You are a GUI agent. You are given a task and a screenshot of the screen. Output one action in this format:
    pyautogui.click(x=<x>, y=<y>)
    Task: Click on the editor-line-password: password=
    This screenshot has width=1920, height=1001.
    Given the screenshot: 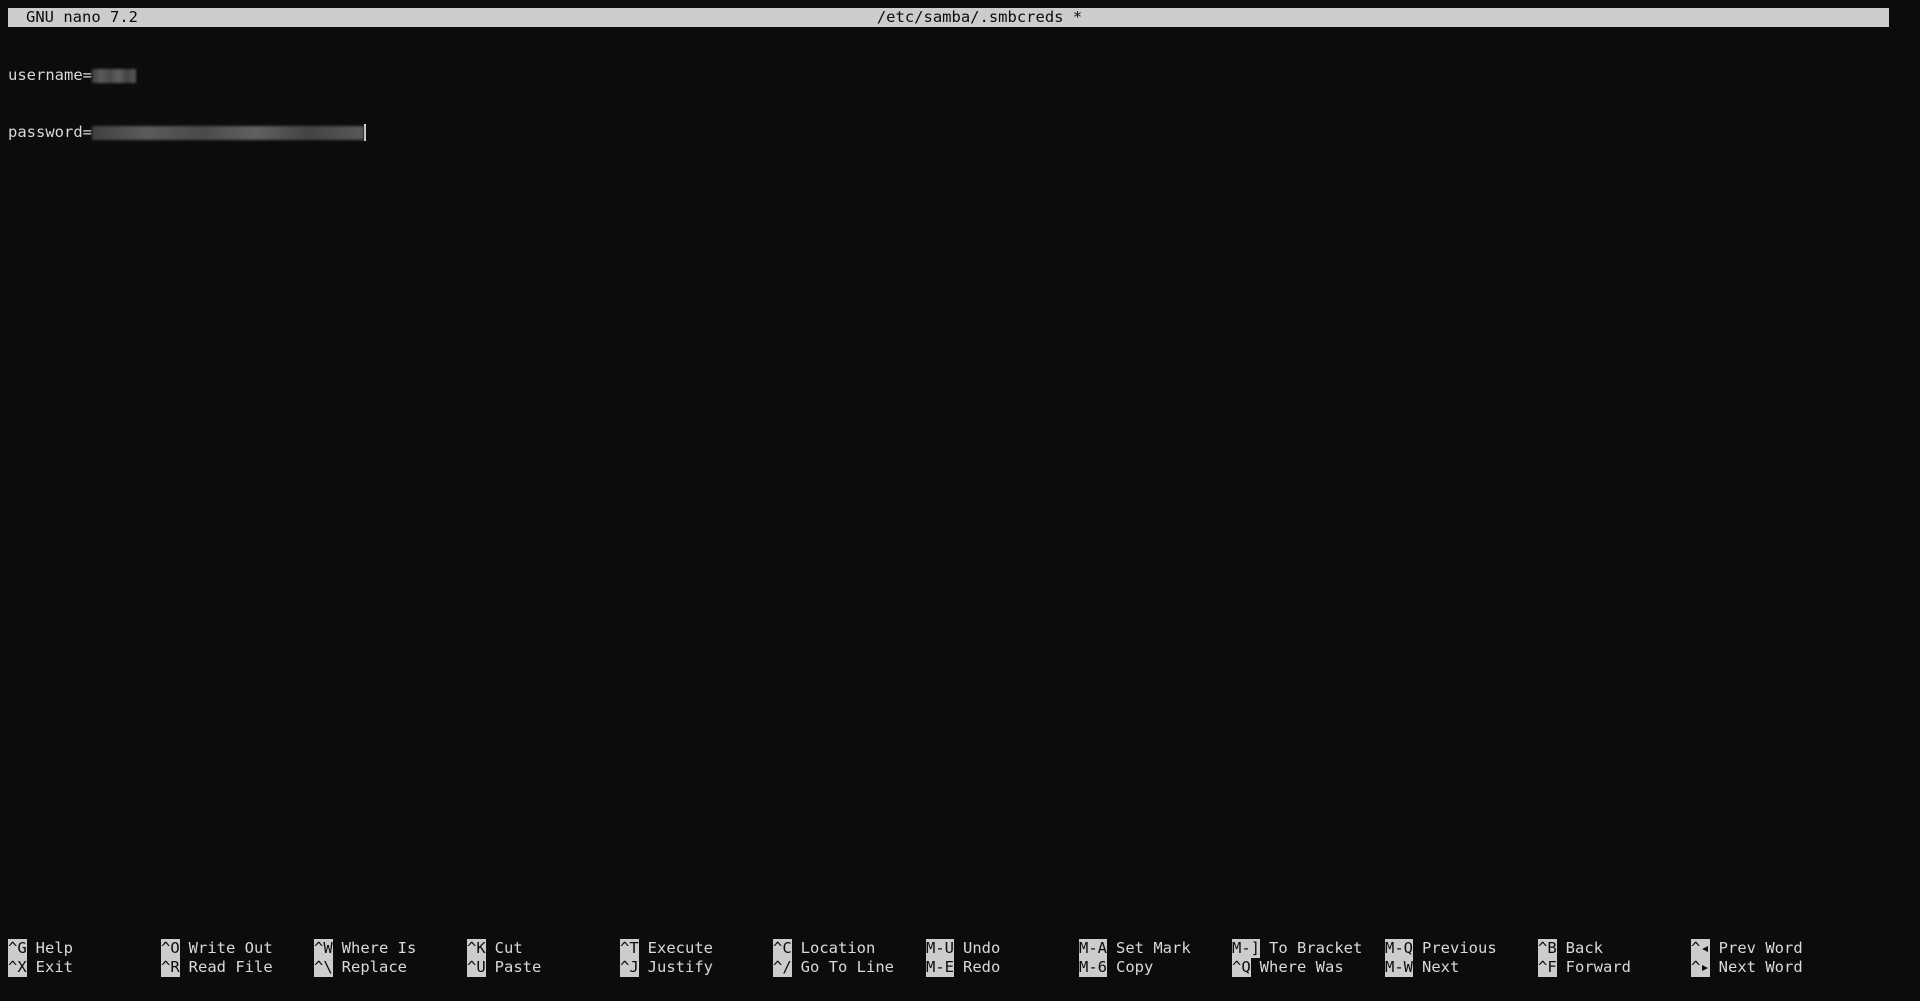 What is the action you would take?
    pyautogui.click(x=187, y=132)
    